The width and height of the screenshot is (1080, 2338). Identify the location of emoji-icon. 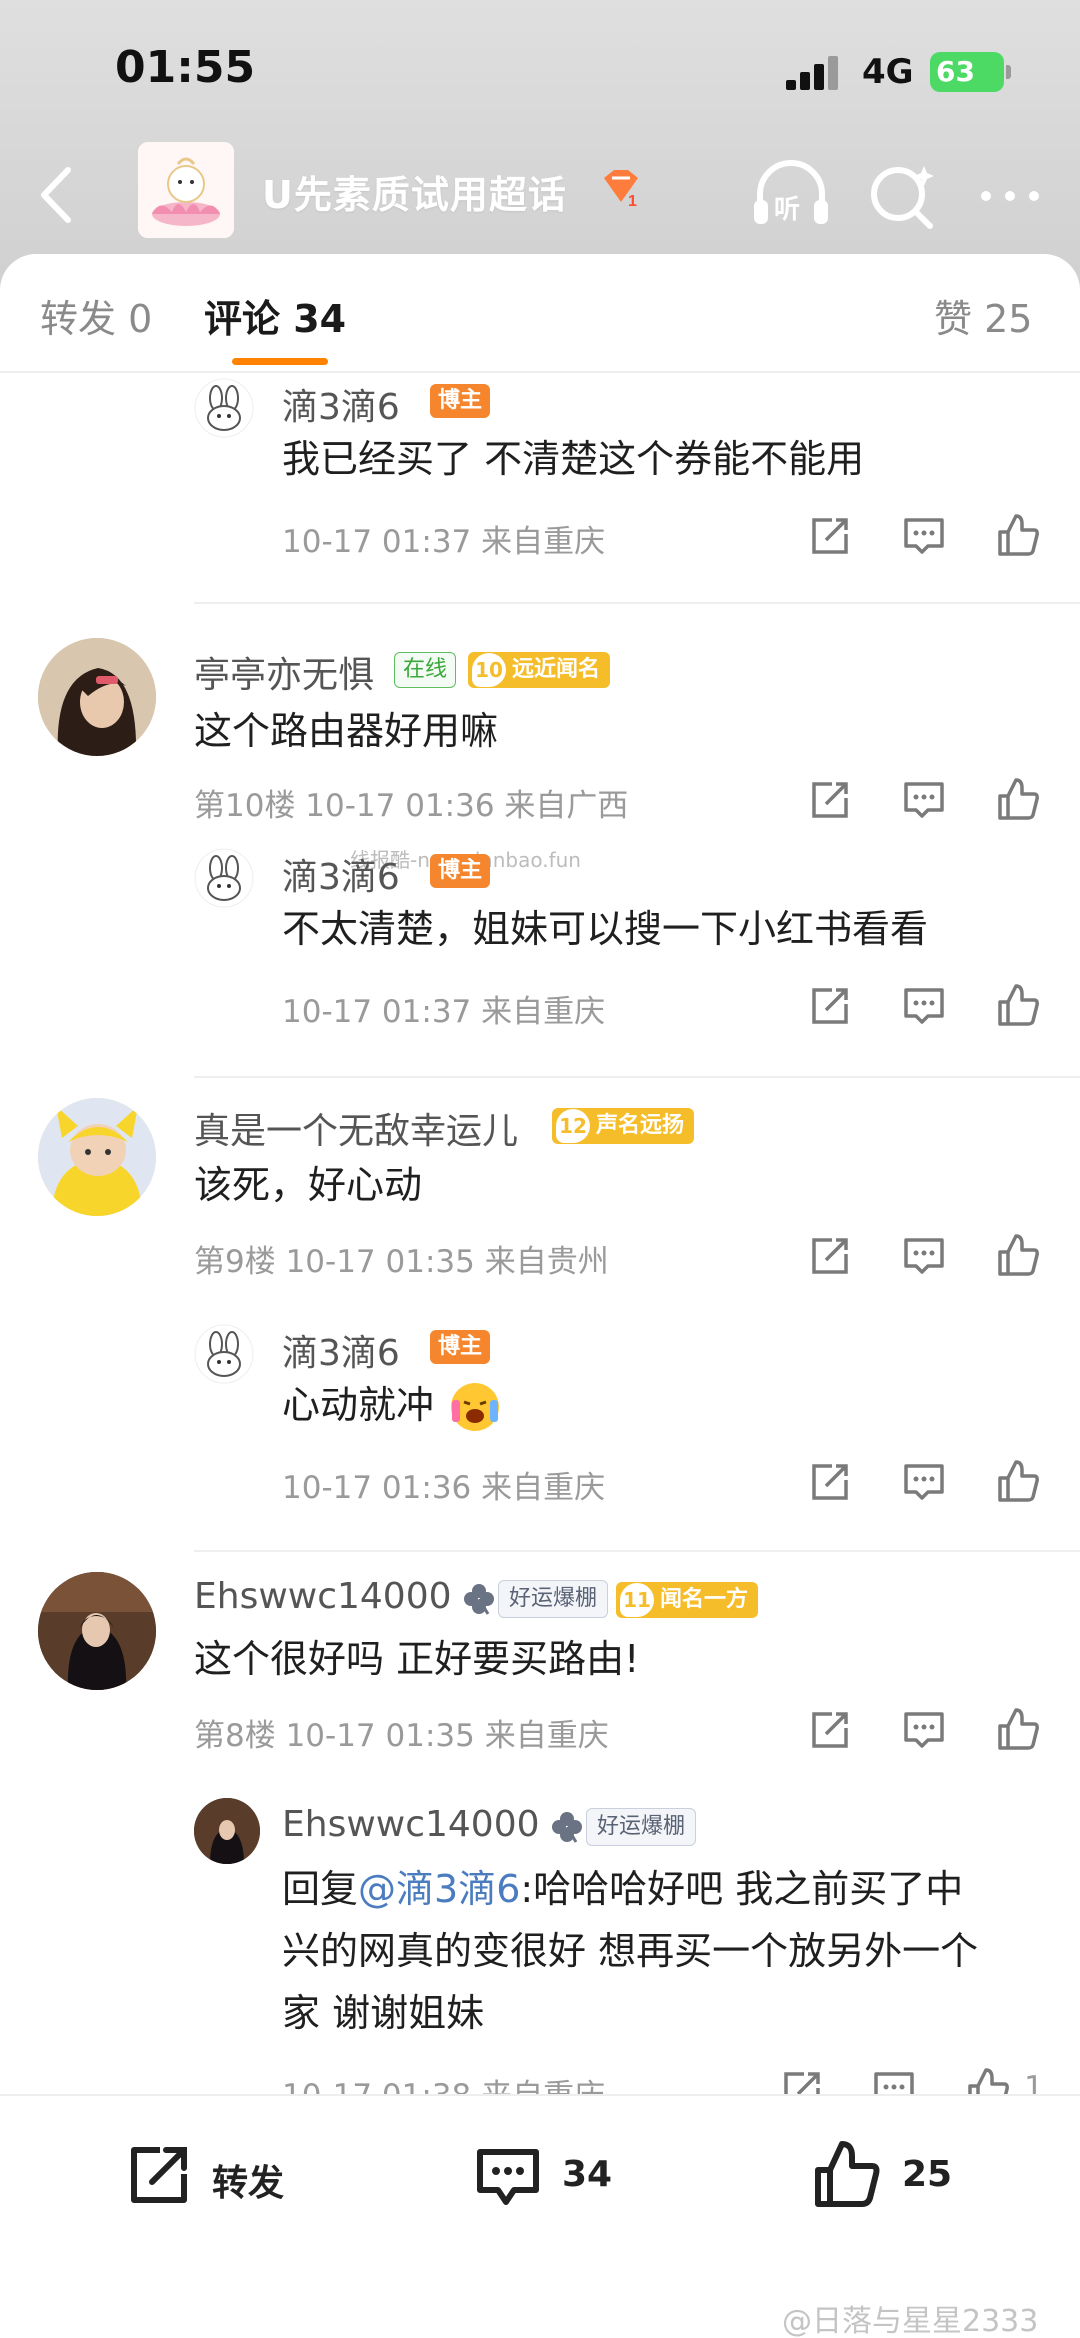
(475, 1407).